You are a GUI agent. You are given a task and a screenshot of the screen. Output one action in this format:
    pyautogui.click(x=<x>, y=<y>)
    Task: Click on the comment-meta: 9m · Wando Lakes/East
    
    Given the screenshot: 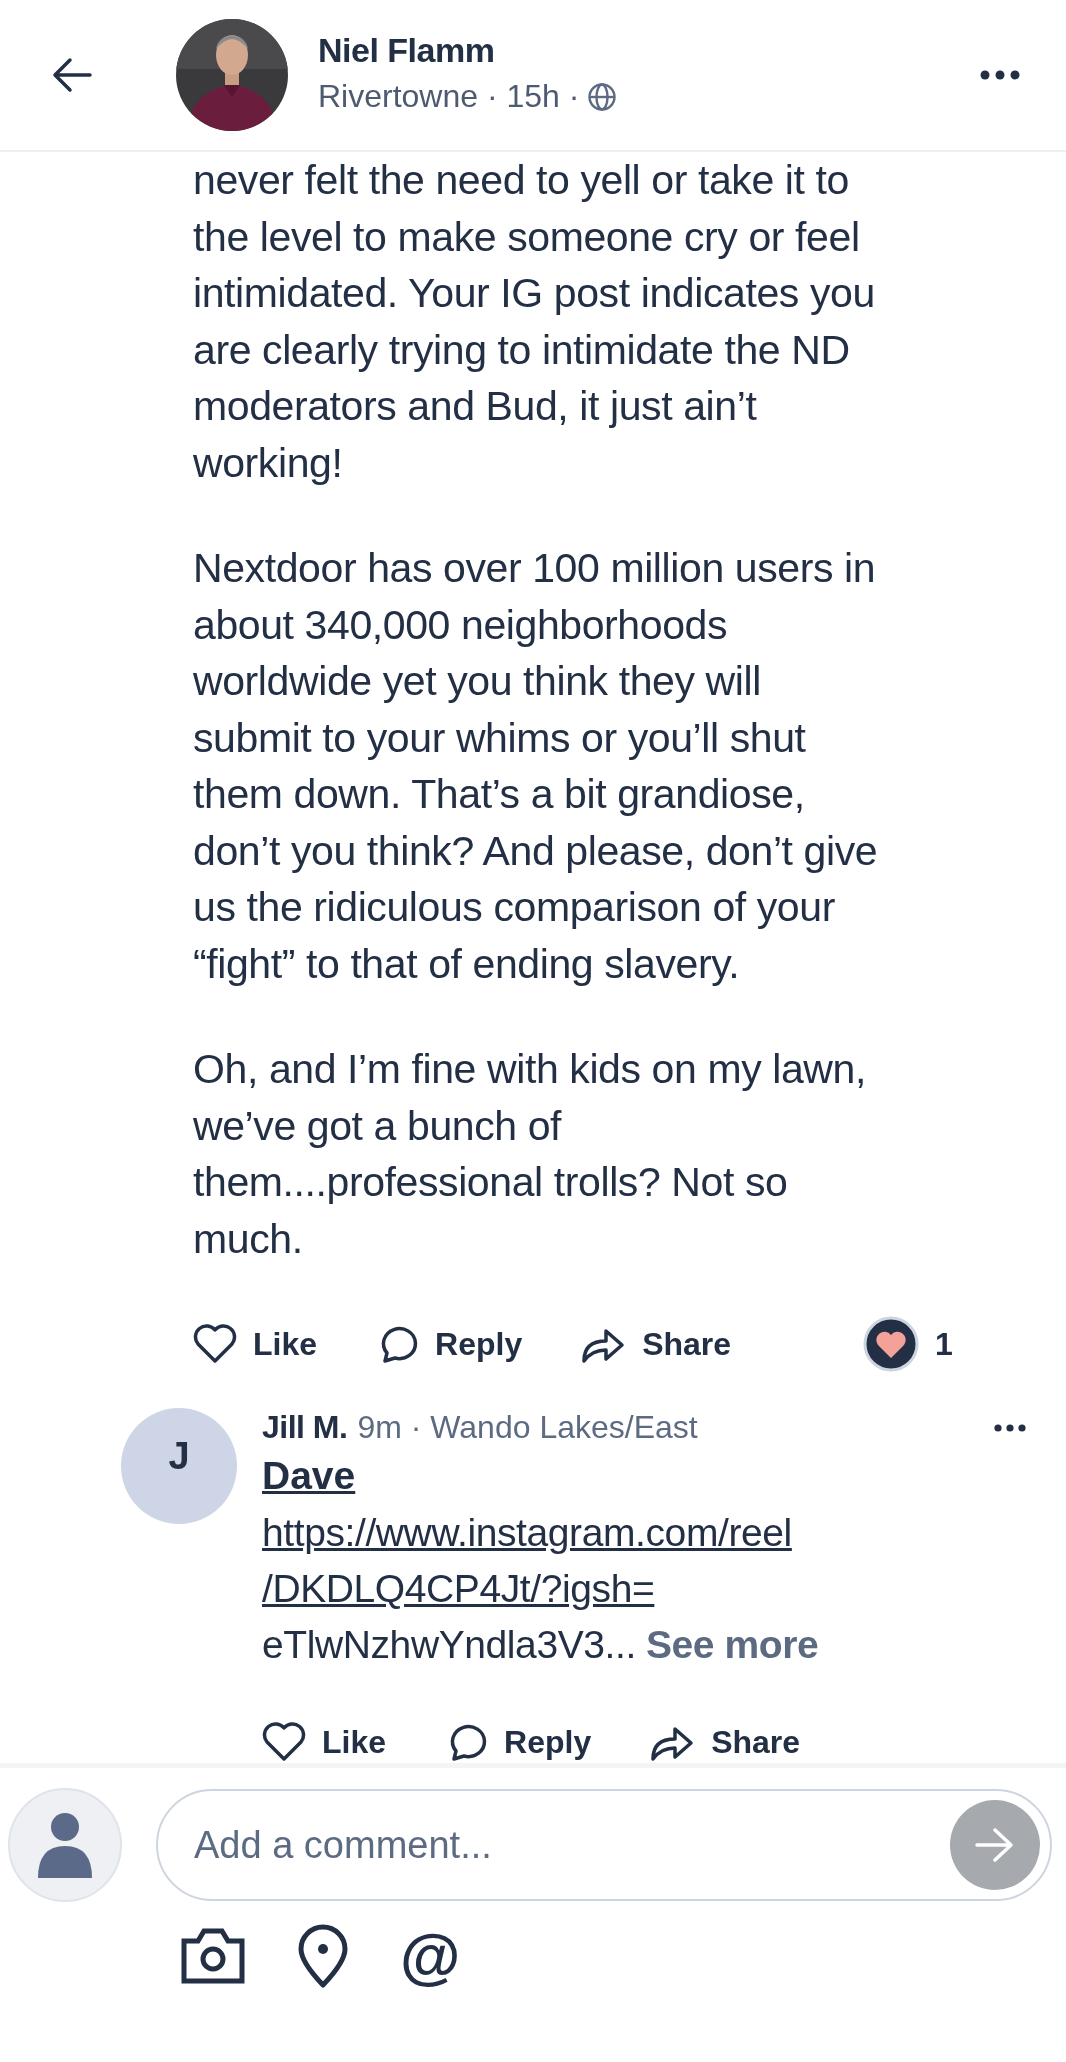 What is the action you would take?
    pyautogui.click(x=528, y=1427)
    